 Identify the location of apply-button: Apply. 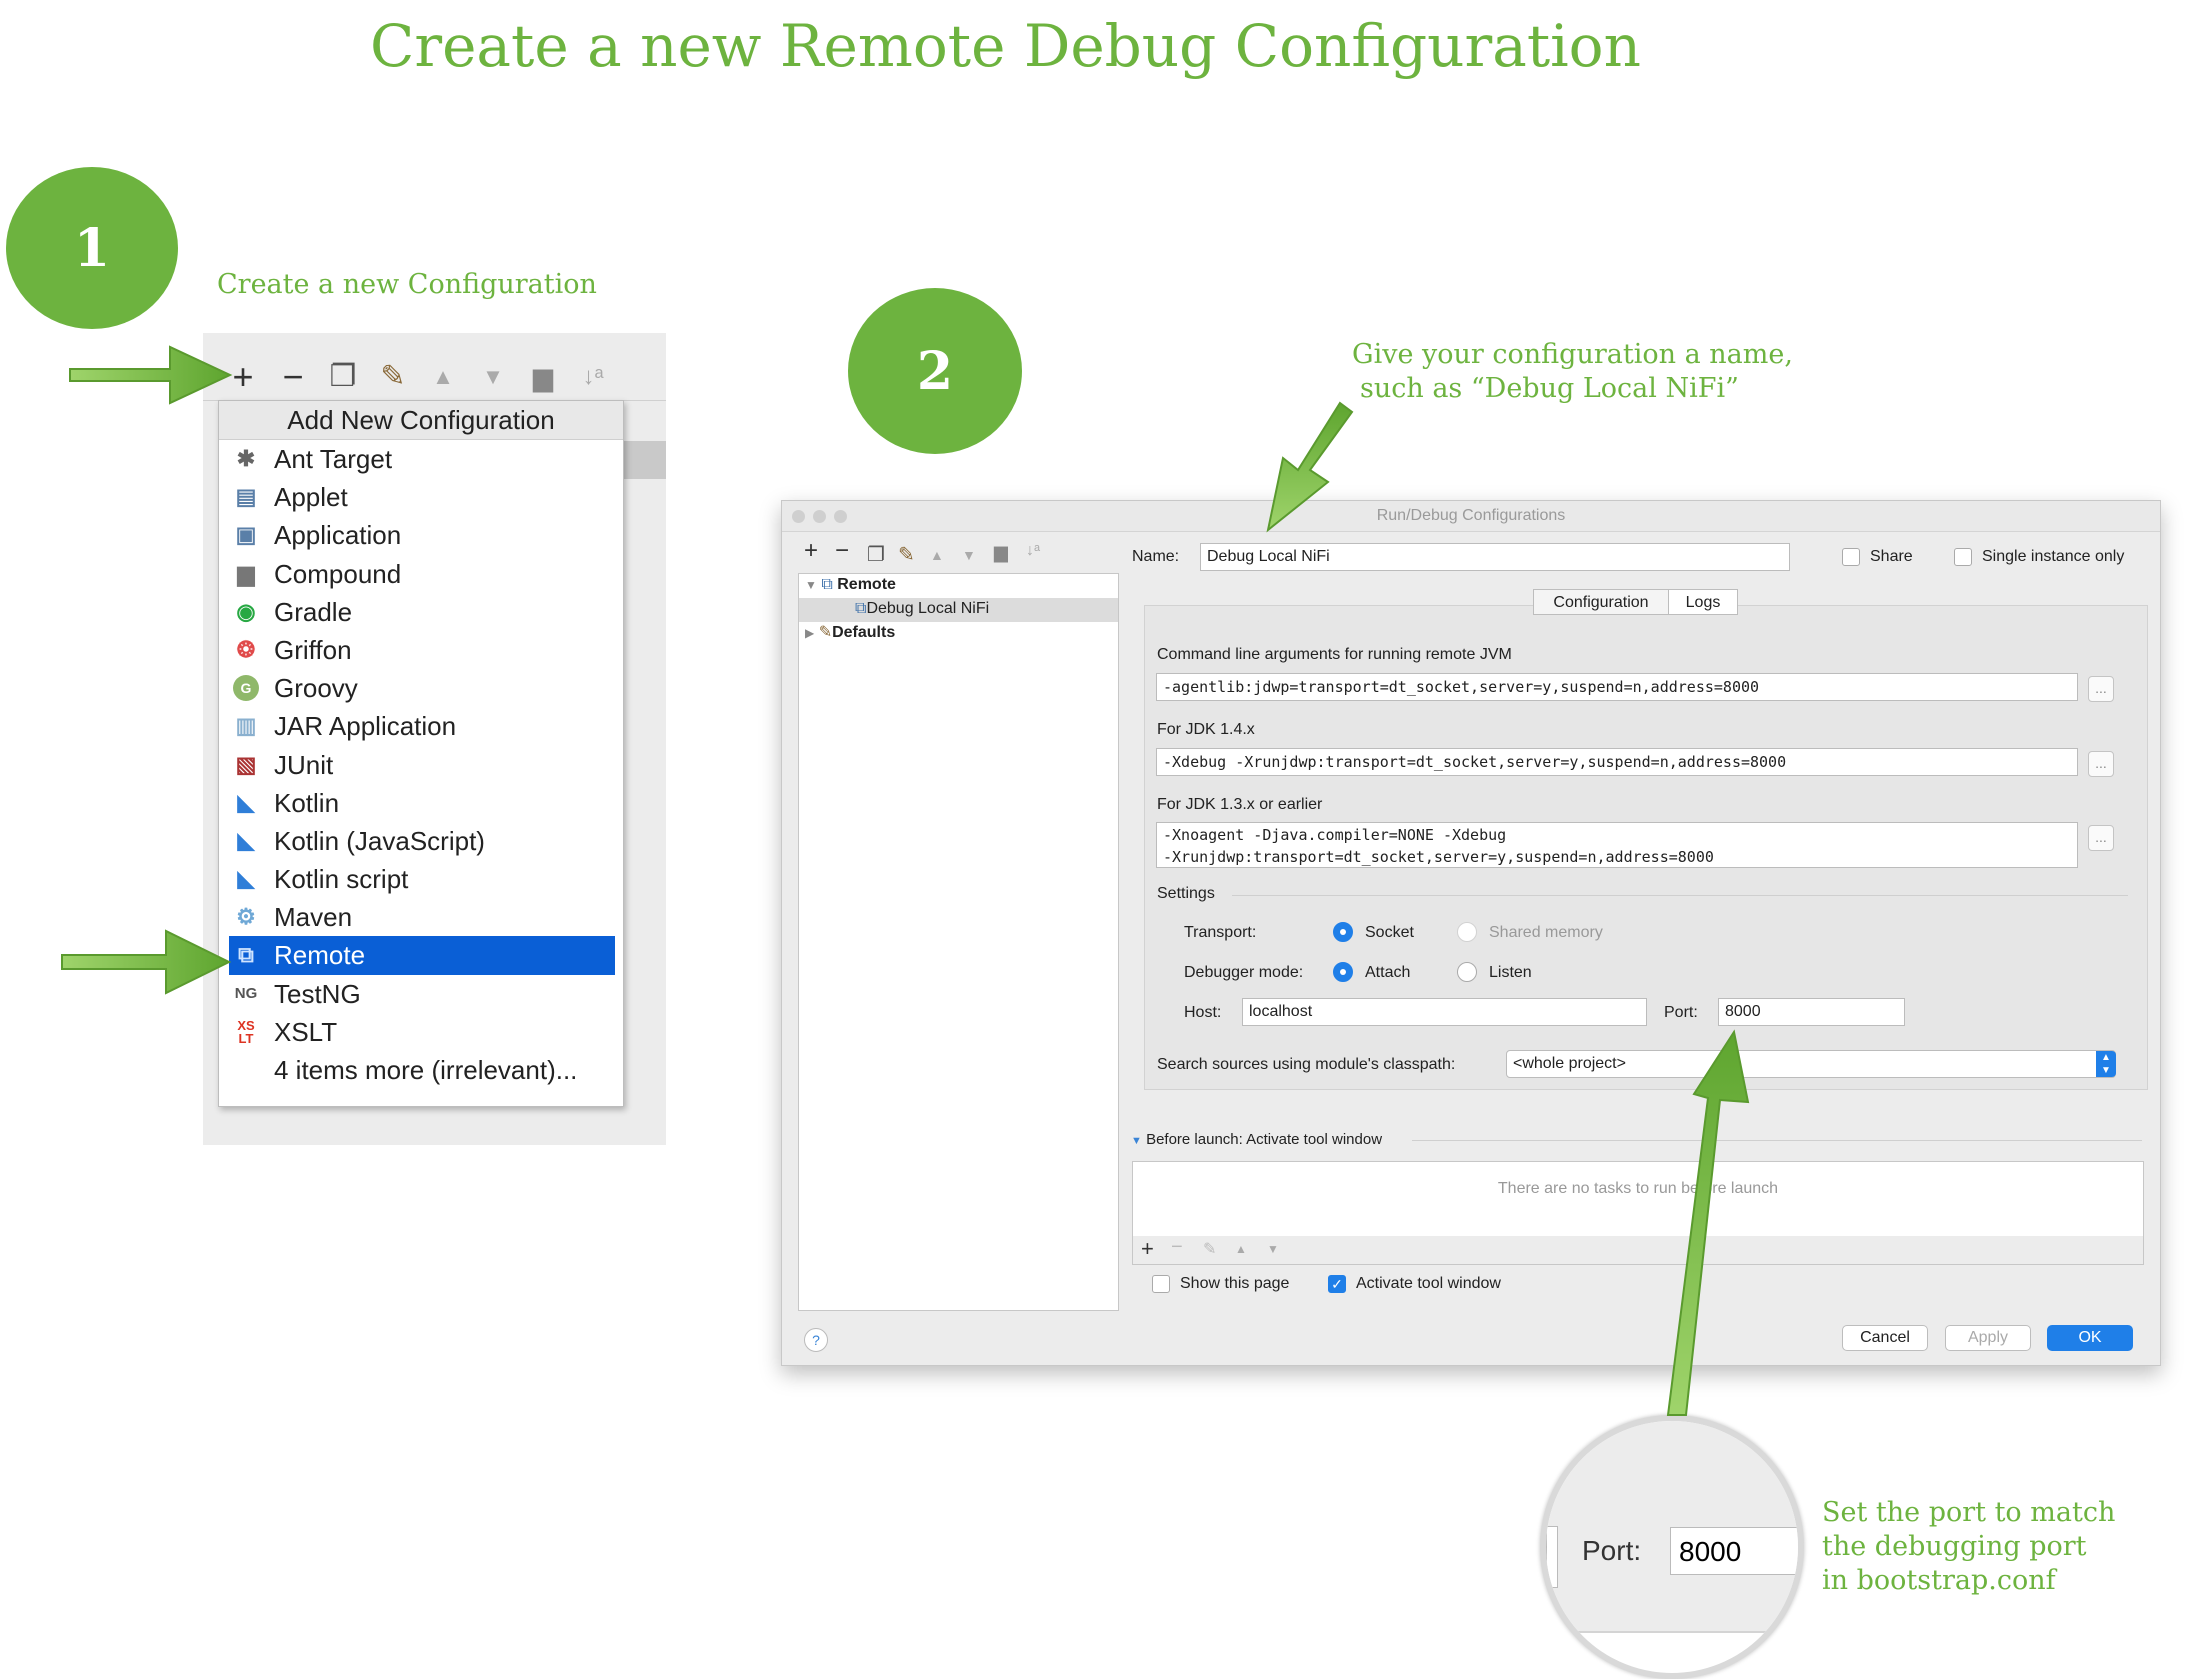
(1988, 1338).